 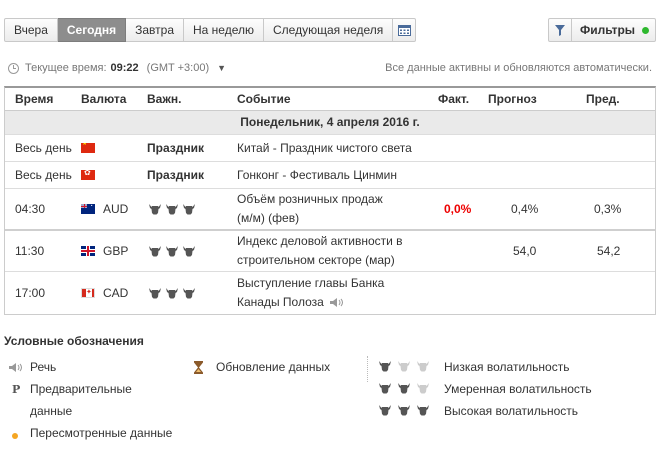 I want to click on tab-yesterday: Вчера, so click(x=31, y=30).